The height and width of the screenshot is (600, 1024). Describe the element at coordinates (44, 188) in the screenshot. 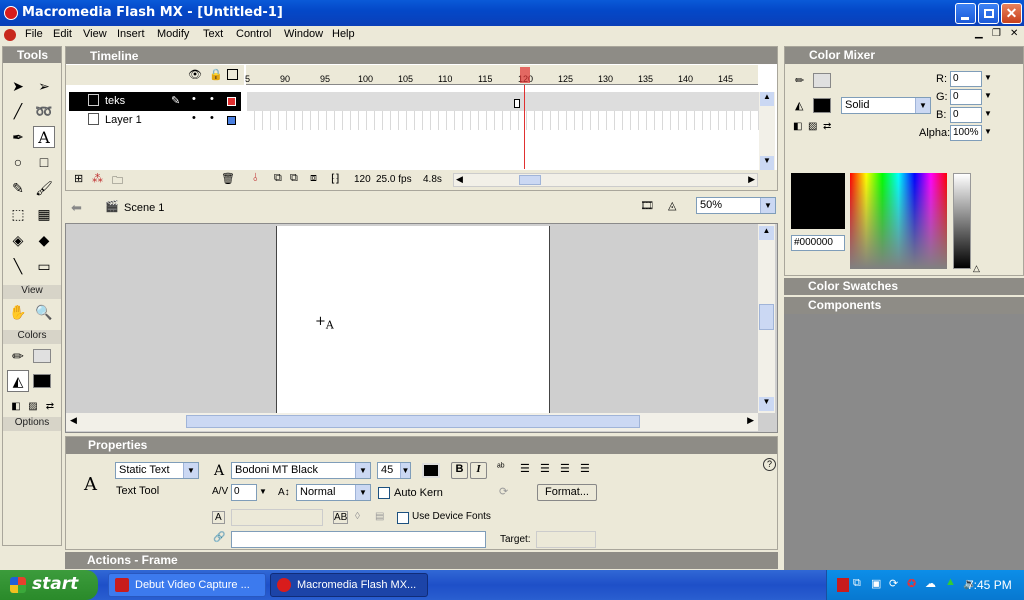

I see `brush-tool-icon: 🖌` at that location.